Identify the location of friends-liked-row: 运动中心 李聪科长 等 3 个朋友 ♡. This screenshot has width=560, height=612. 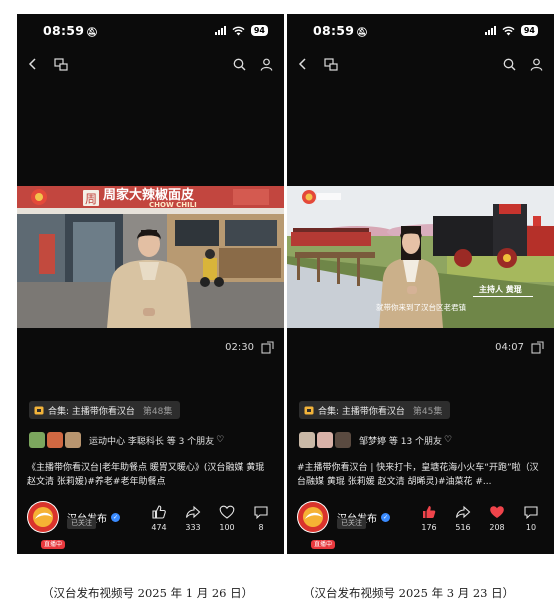
(126, 440).